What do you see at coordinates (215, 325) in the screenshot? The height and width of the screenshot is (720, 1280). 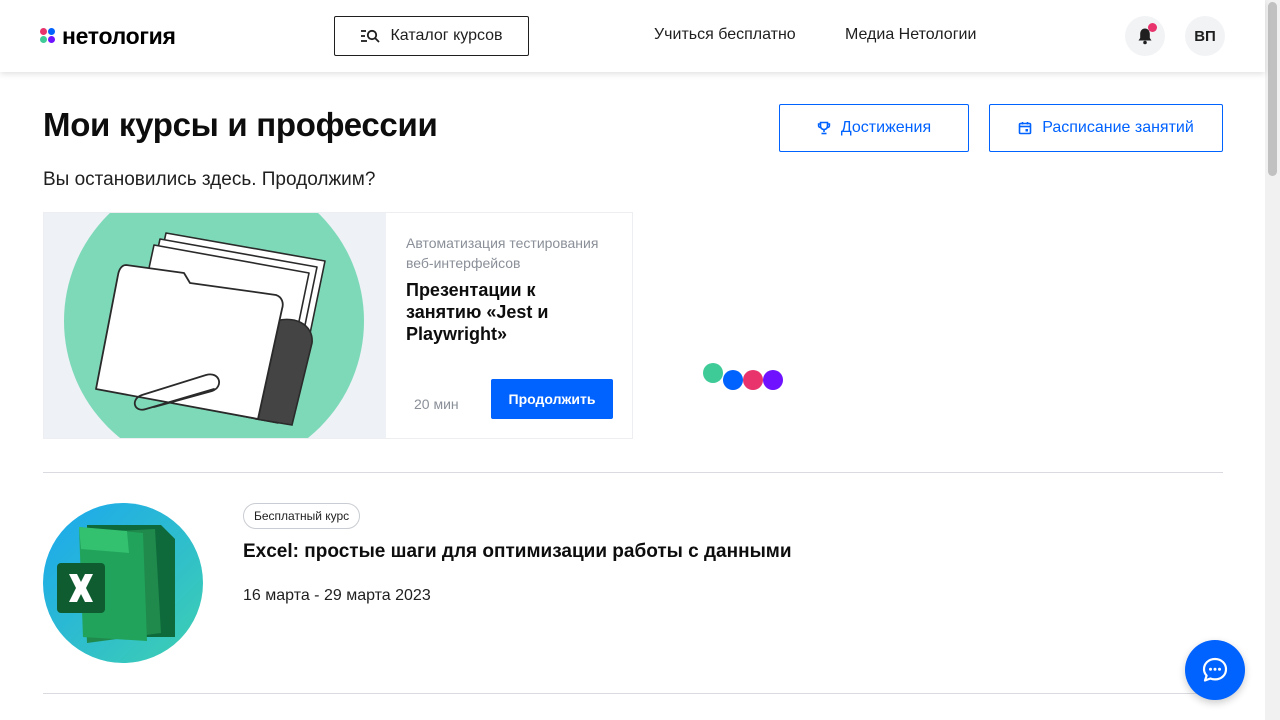 I see `lesson-illustration` at bounding box center [215, 325].